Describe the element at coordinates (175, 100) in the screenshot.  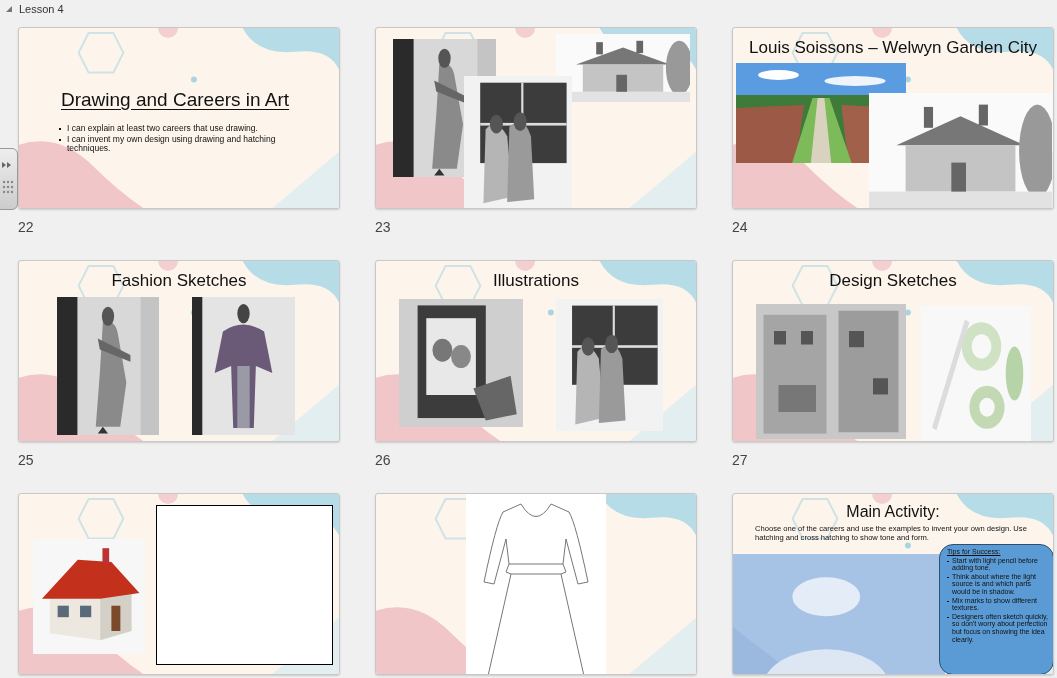
I see `slide-title: Drawing and Careers in Art` at that location.